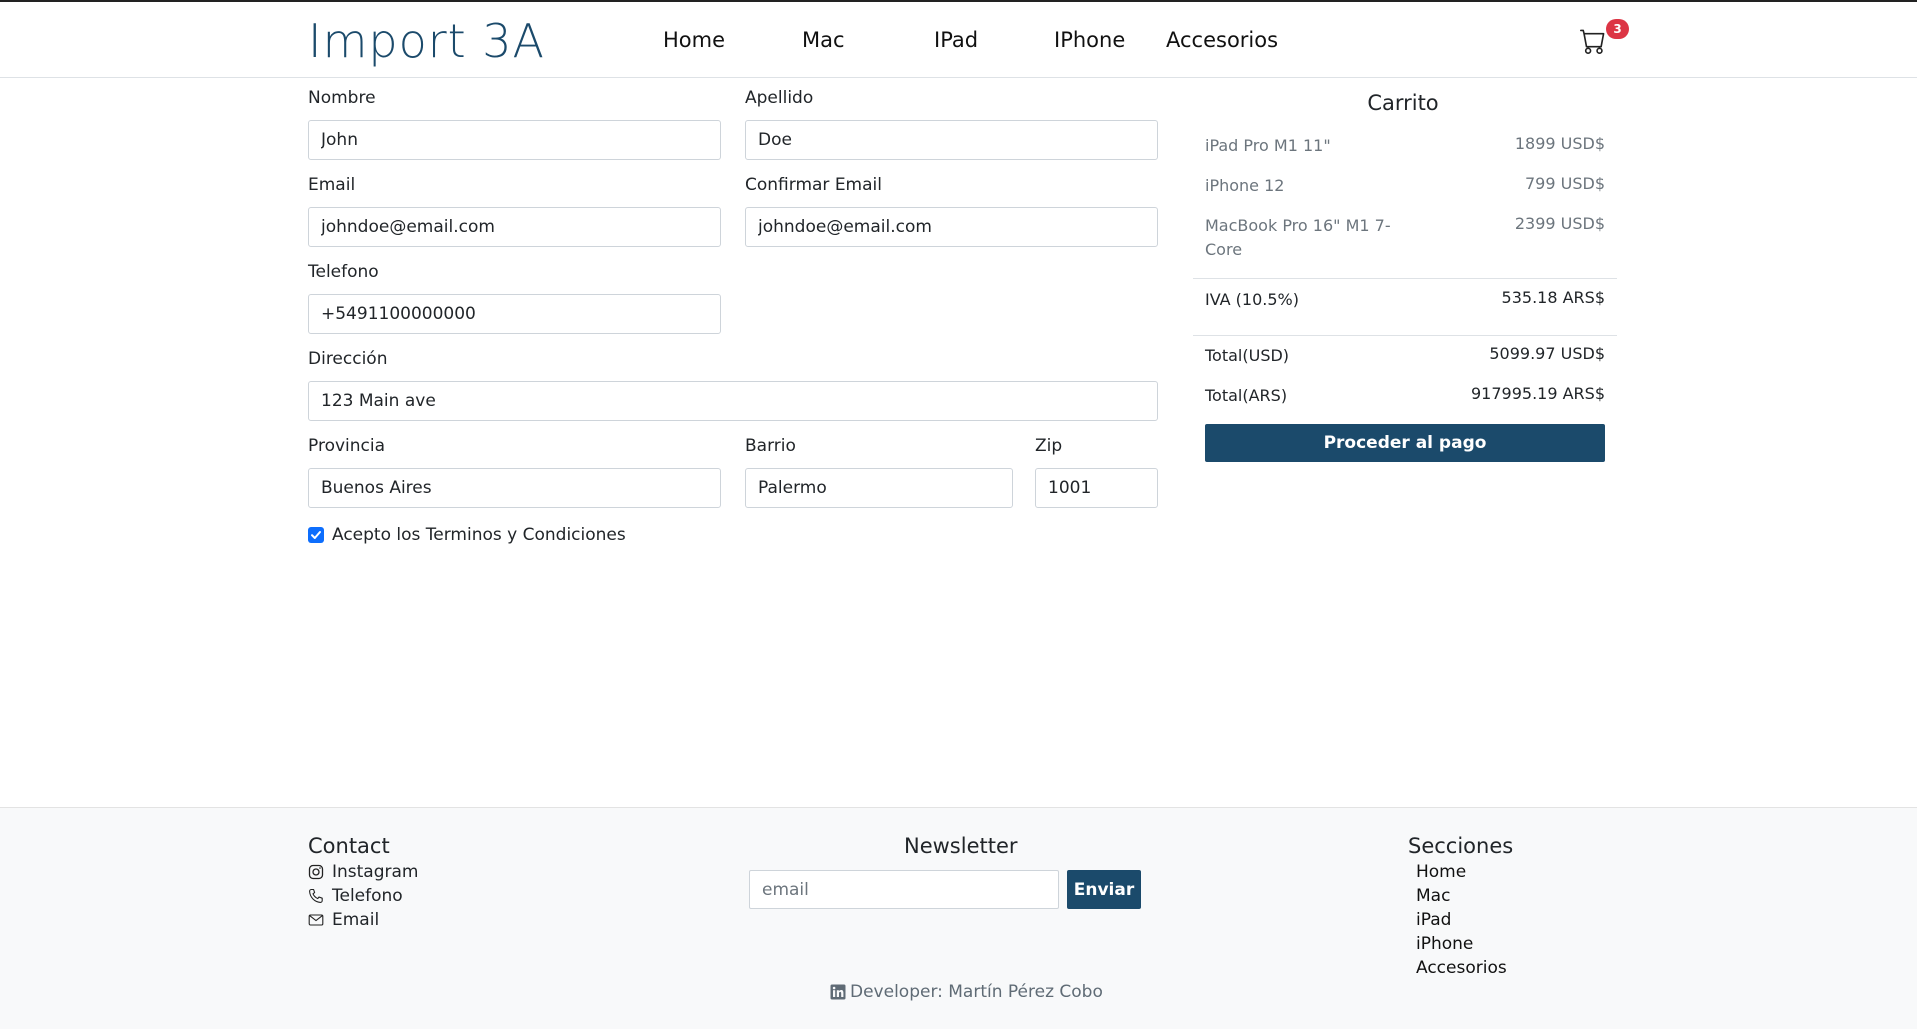  Describe the element at coordinates (1547, 353) in the screenshot. I see `total-usd-value: 5099.97 USD$` at that location.